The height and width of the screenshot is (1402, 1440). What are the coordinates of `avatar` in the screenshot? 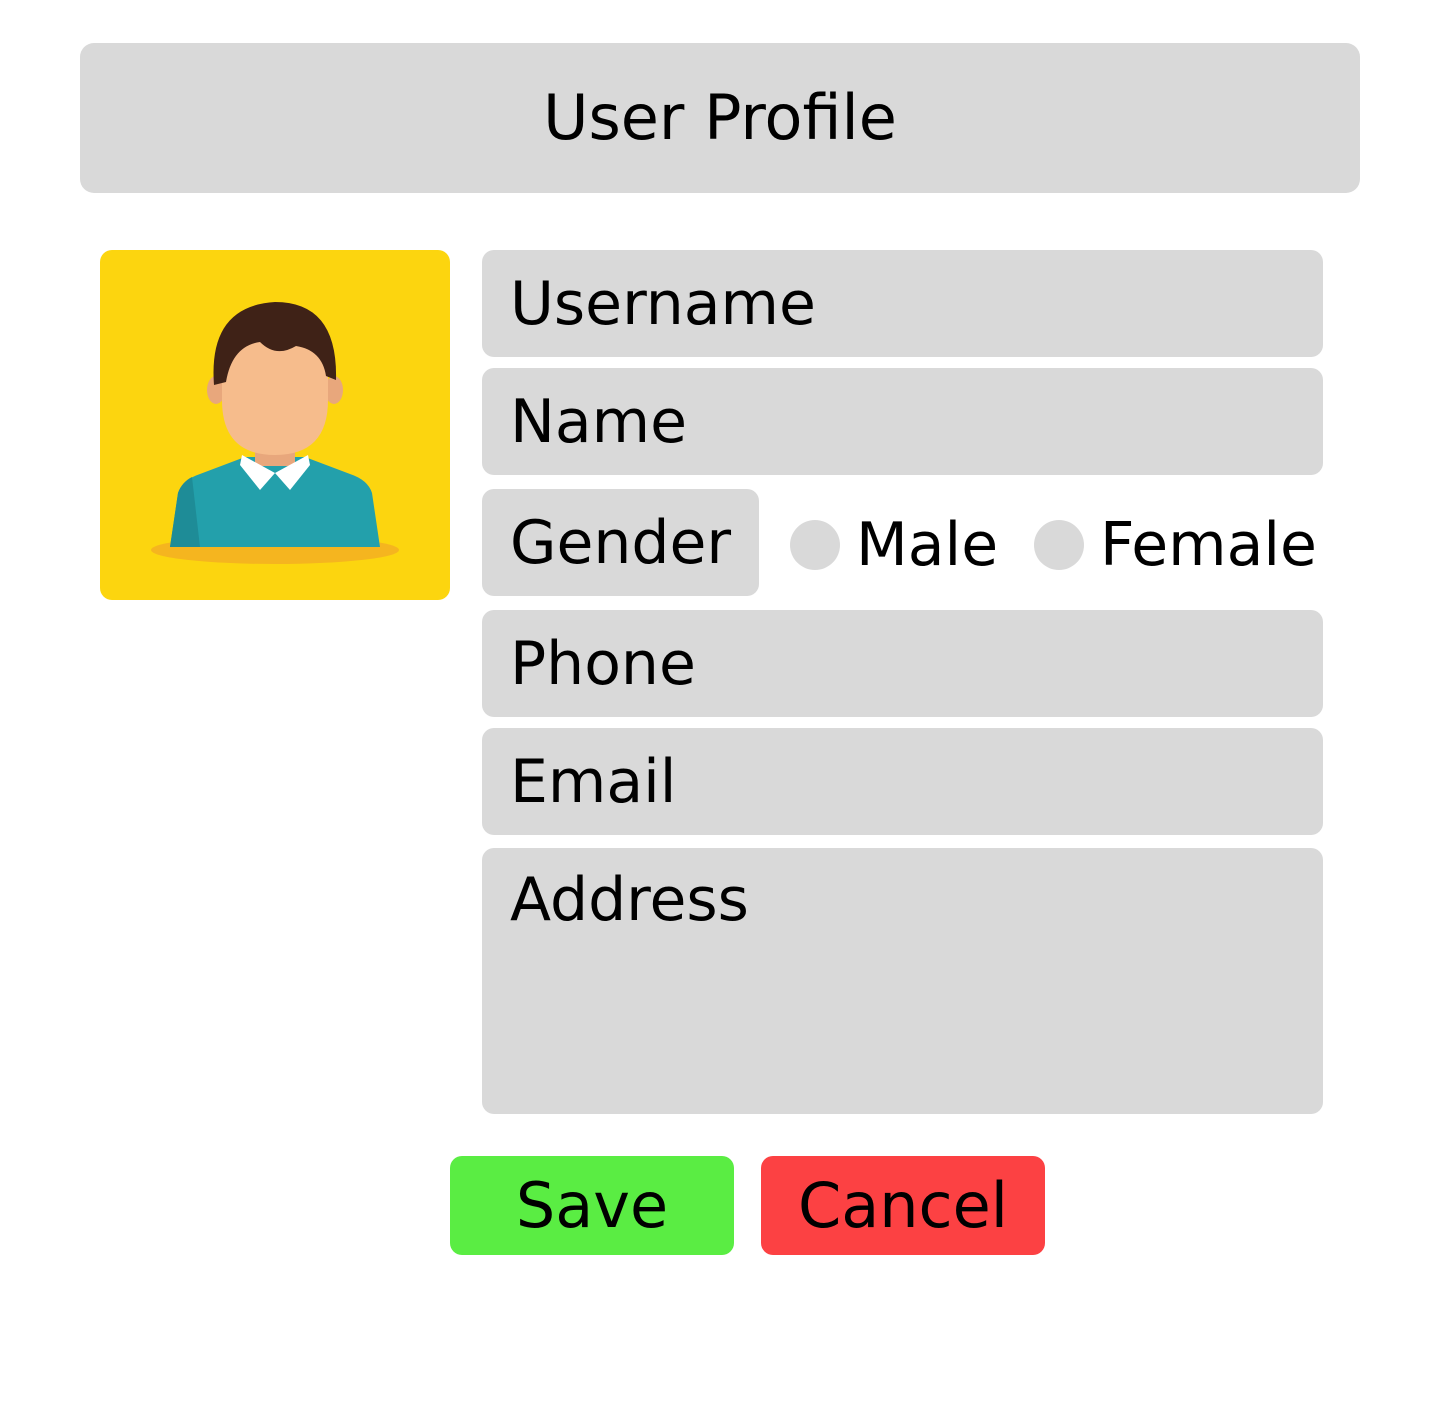 It's located at (275, 425).